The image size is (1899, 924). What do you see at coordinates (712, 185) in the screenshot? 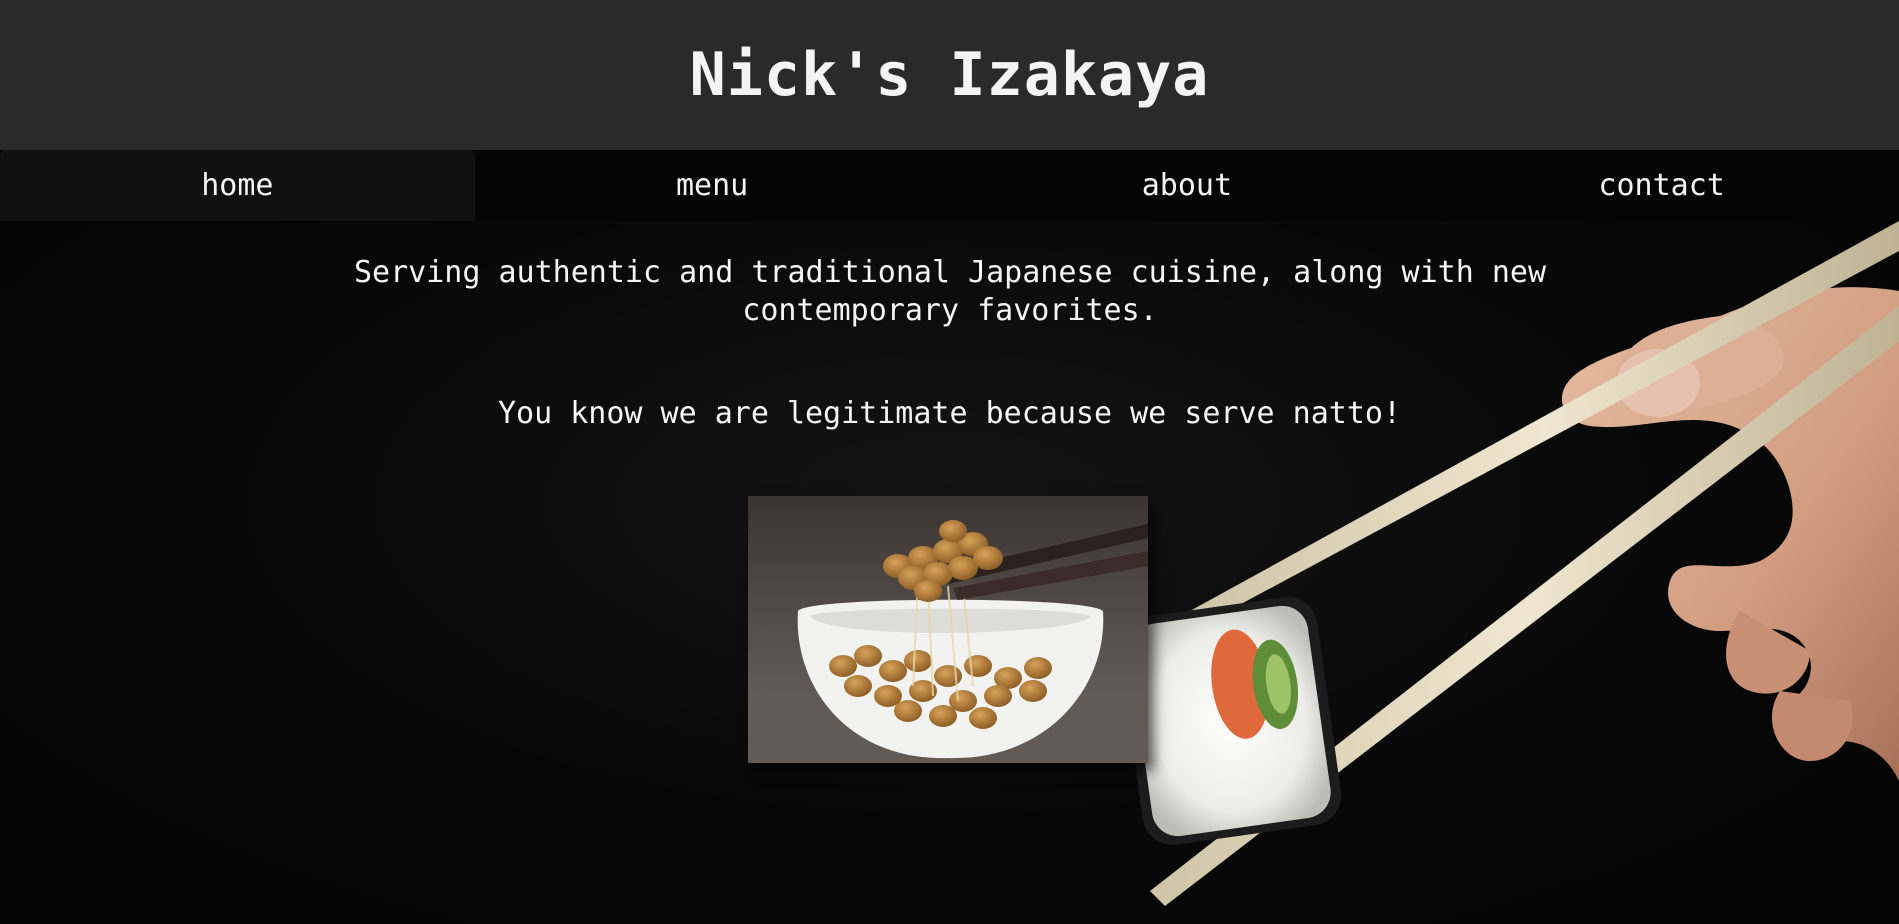
I see `nav-item-menu: menu` at bounding box center [712, 185].